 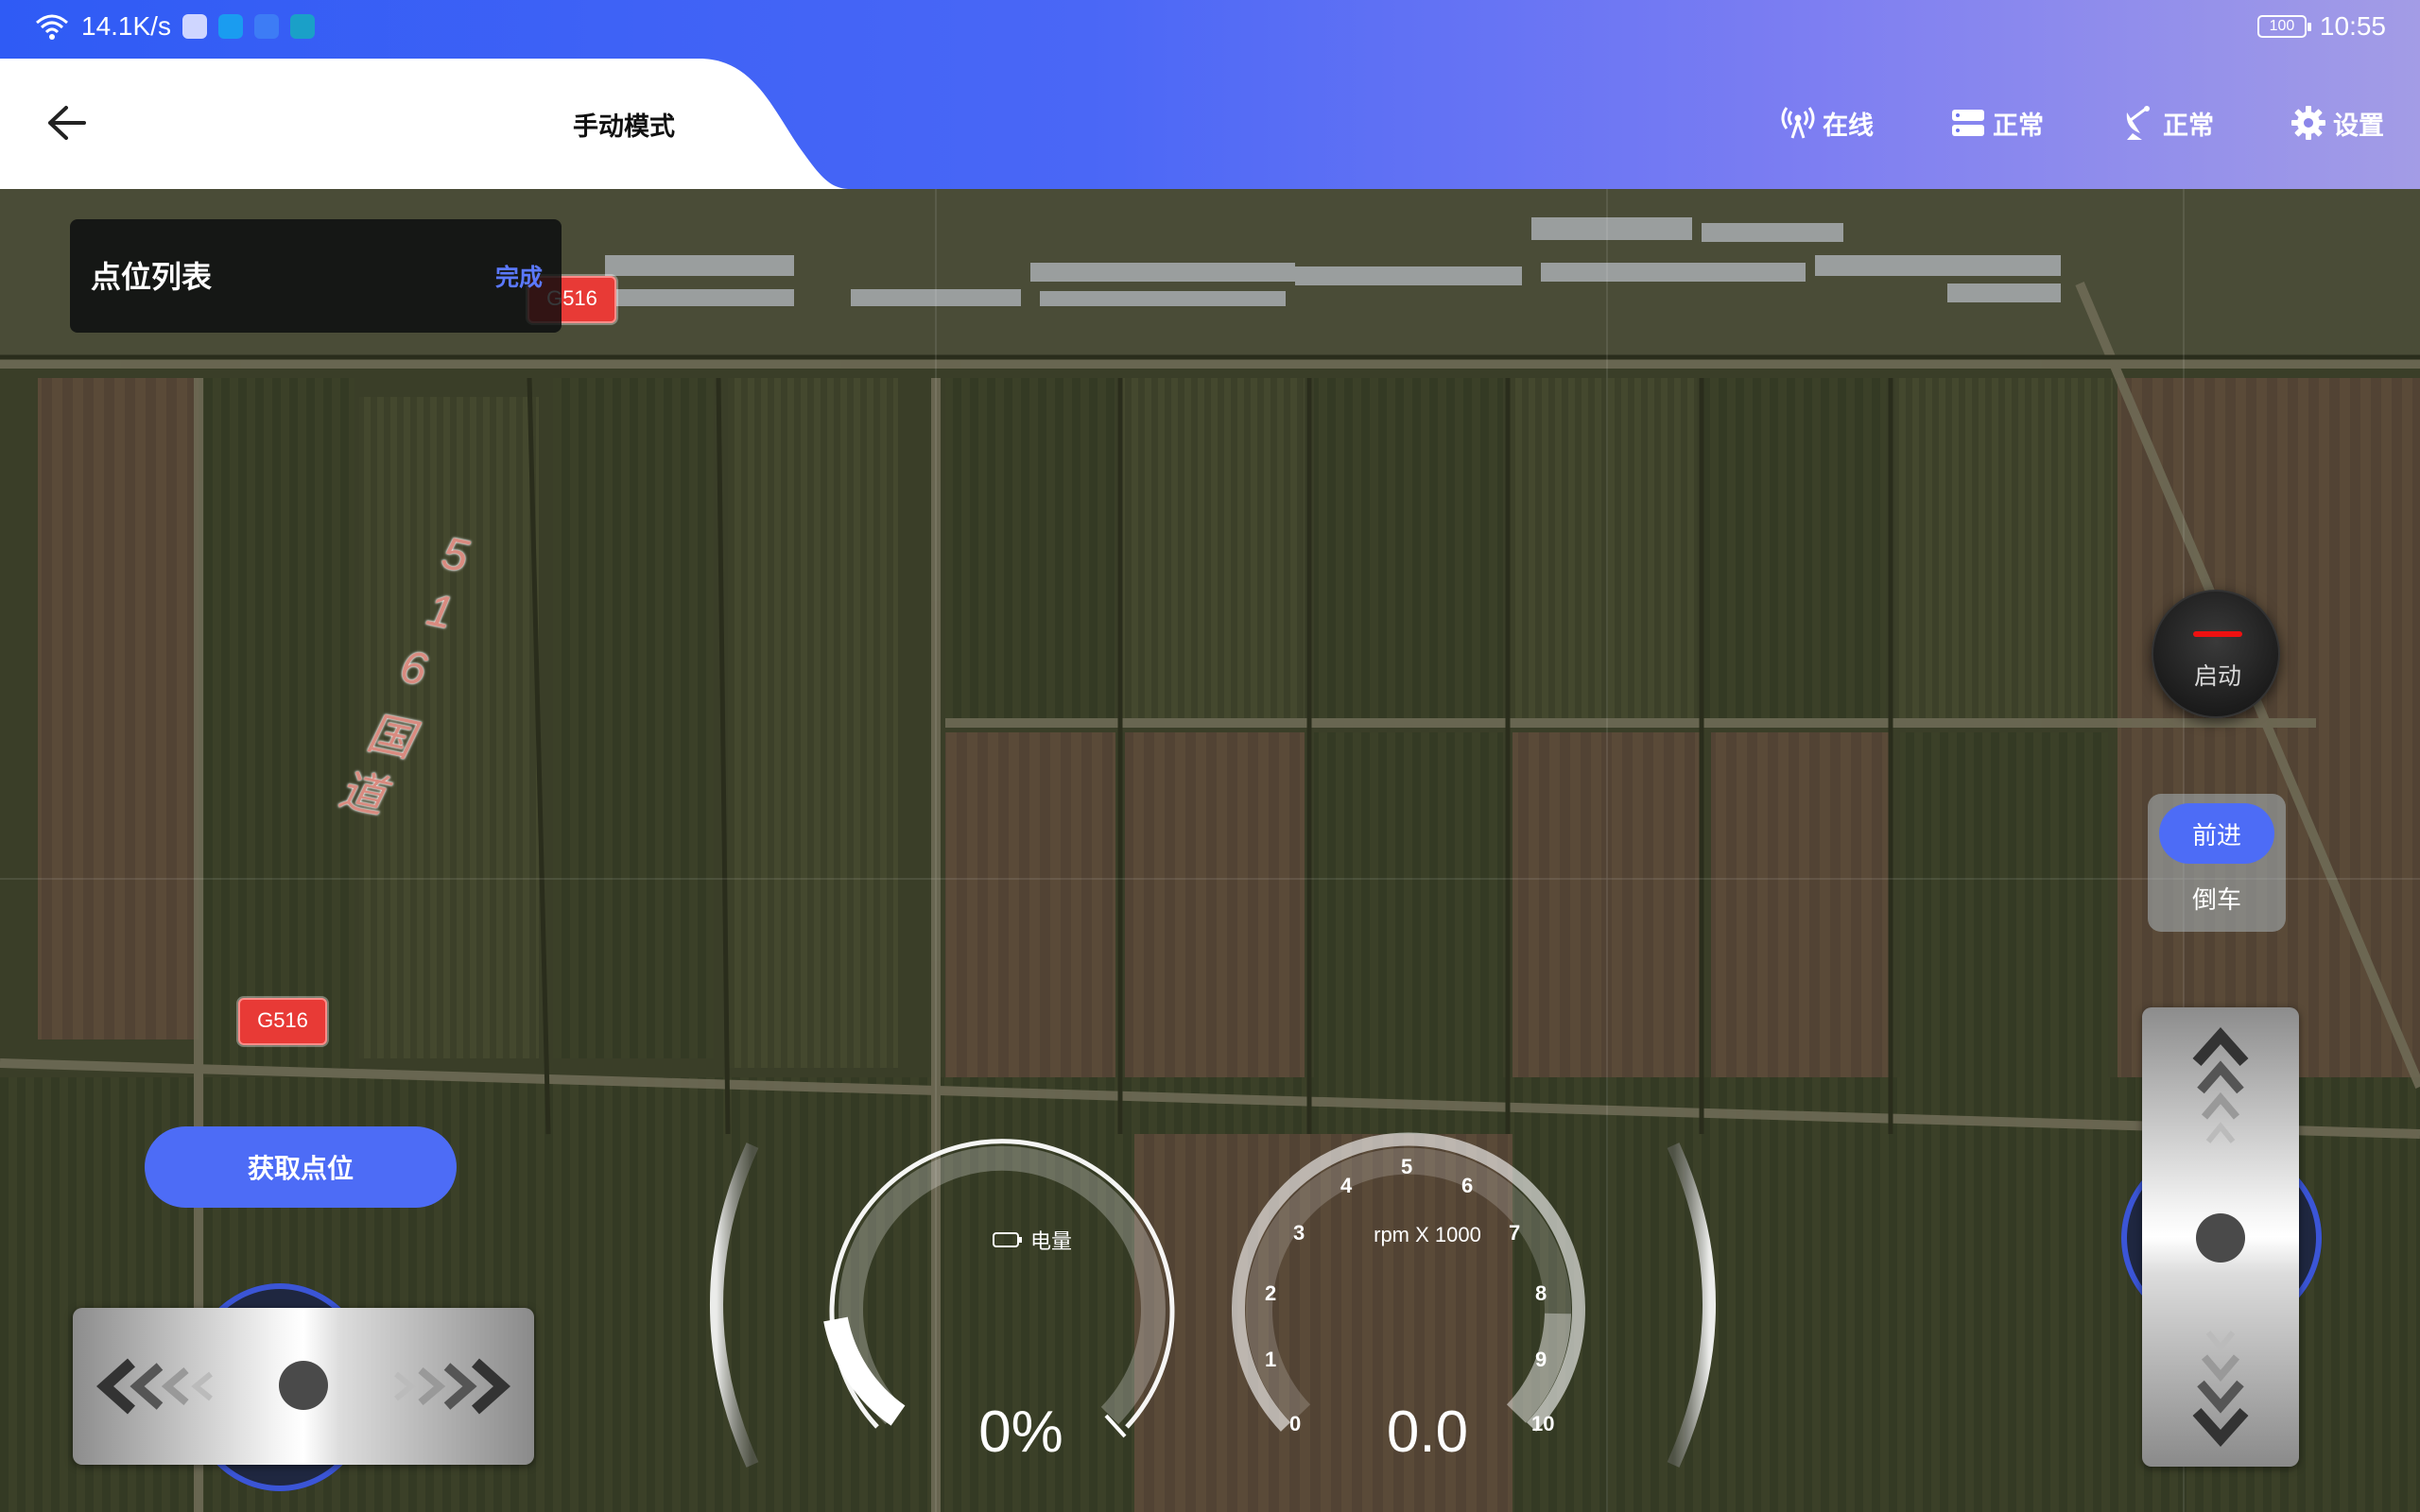 I want to click on battery-gauge-label: 电量, so click(x=1032, y=1240).